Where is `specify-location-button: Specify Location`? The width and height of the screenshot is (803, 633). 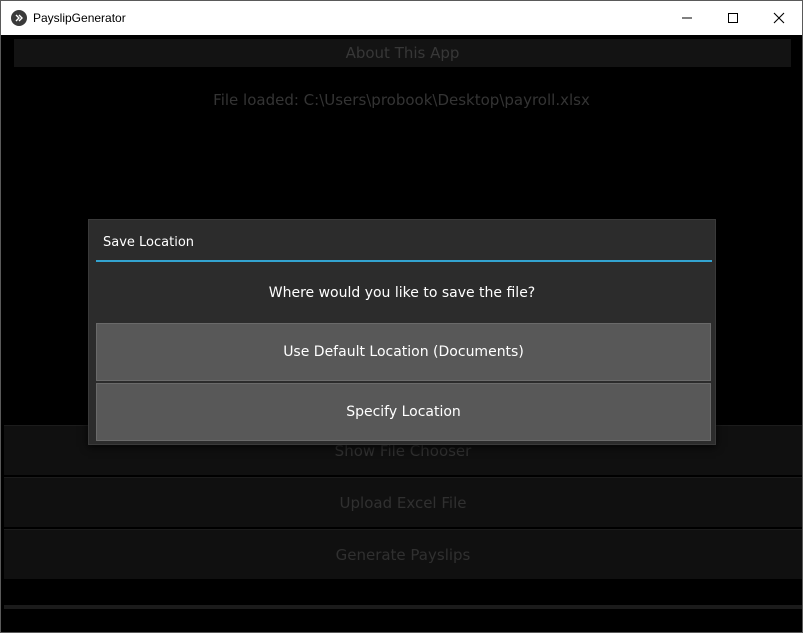 specify-location-button: Specify Location is located at coordinates (403, 412).